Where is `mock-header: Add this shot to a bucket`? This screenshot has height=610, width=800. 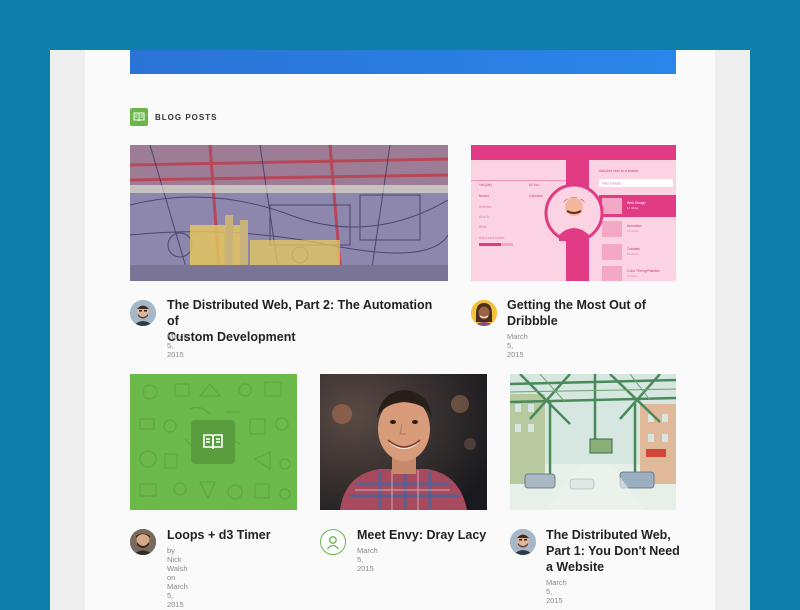
mock-header: Add this shot to a bucket is located at coordinates (618, 171).